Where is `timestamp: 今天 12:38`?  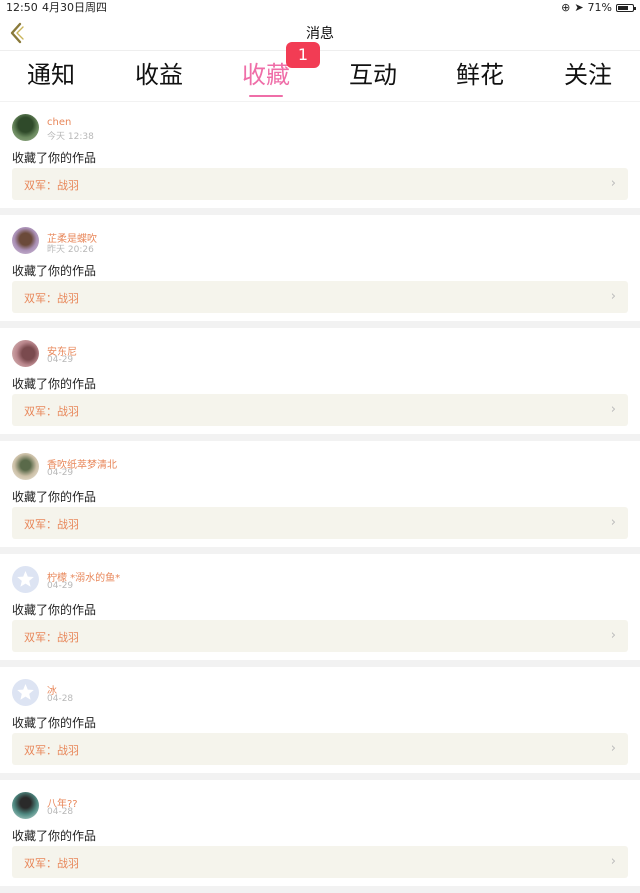 timestamp: 今天 12:38 is located at coordinates (70, 137).